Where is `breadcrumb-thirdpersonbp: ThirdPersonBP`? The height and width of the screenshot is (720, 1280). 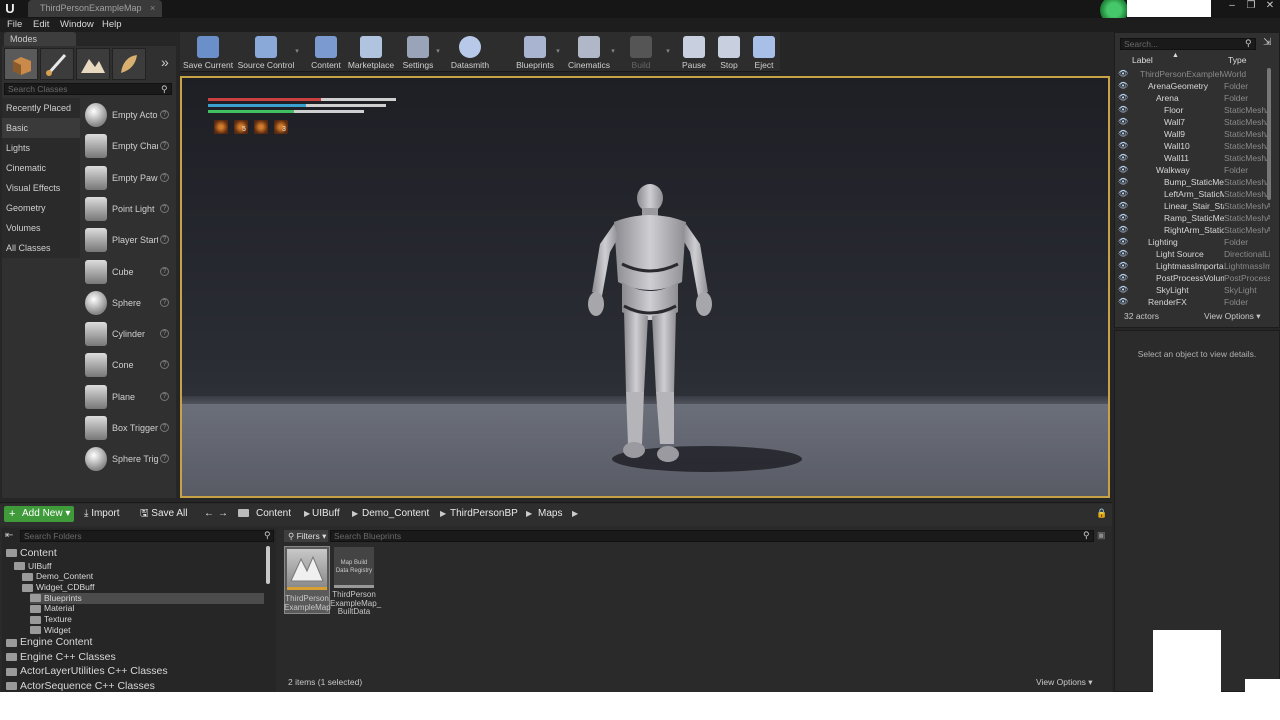
breadcrumb-thirdpersonbp: ThirdPersonBP is located at coordinates (484, 514).